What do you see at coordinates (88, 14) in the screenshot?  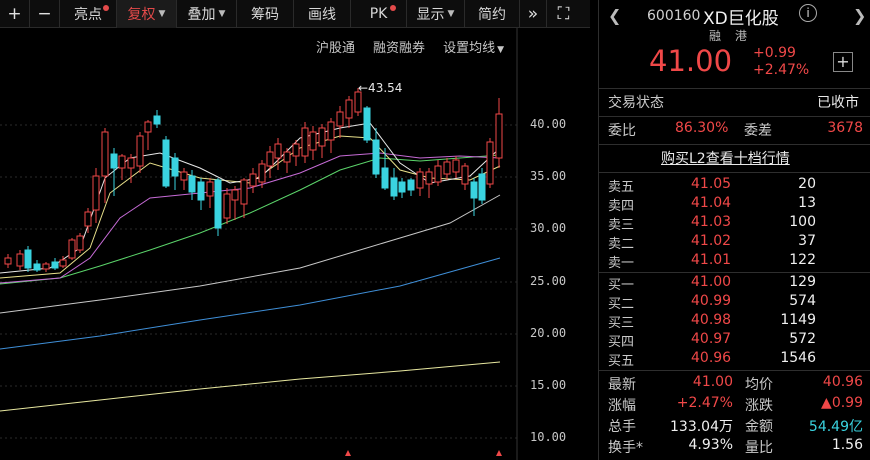 I see `highlight-button: 亮点` at bounding box center [88, 14].